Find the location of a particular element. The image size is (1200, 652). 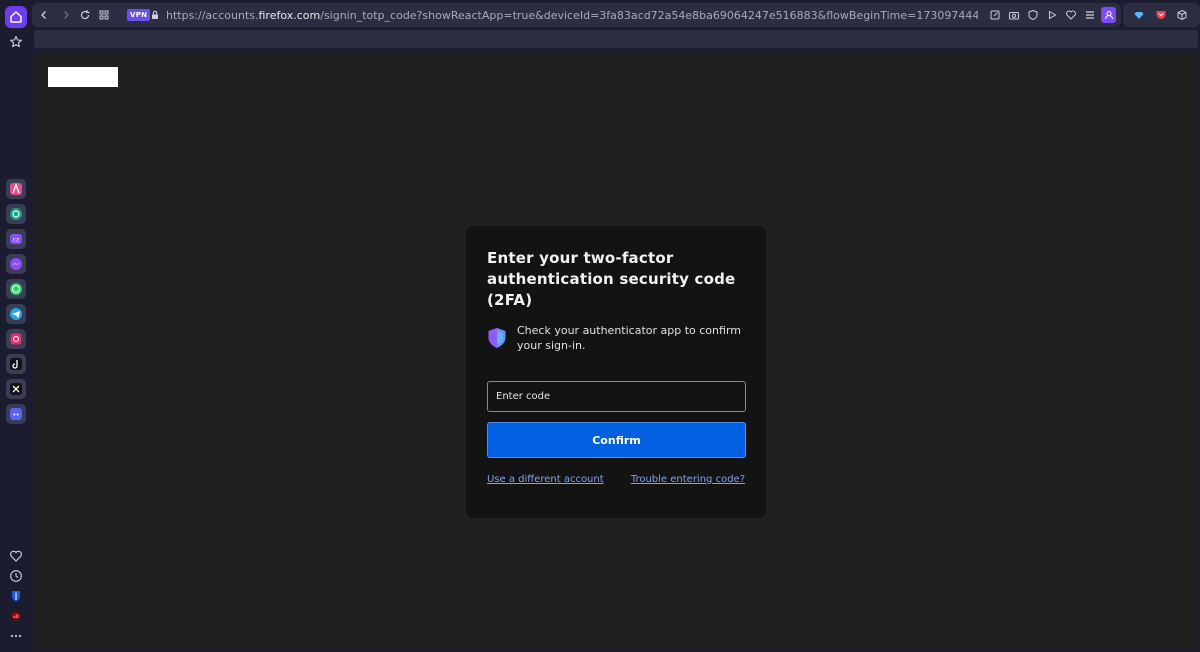

pocket-icon is located at coordinates (1161, 15).